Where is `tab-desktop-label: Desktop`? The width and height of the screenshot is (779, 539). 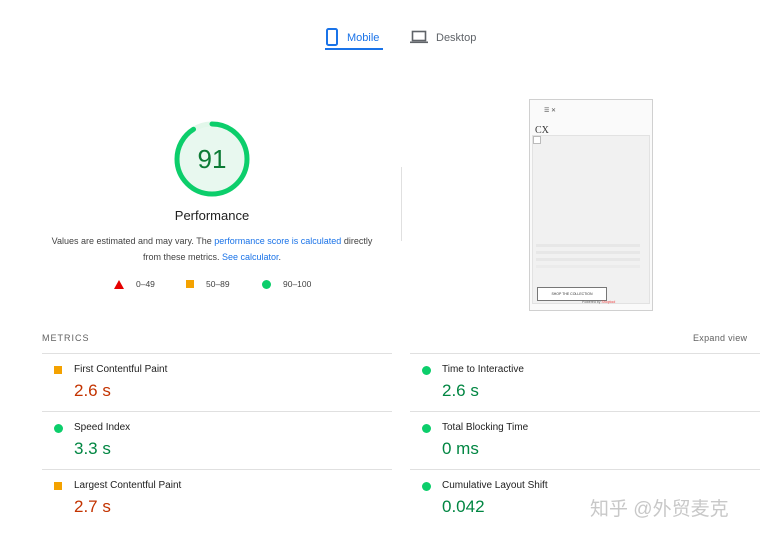
tab-desktop-label: Desktop is located at coordinates (456, 38).